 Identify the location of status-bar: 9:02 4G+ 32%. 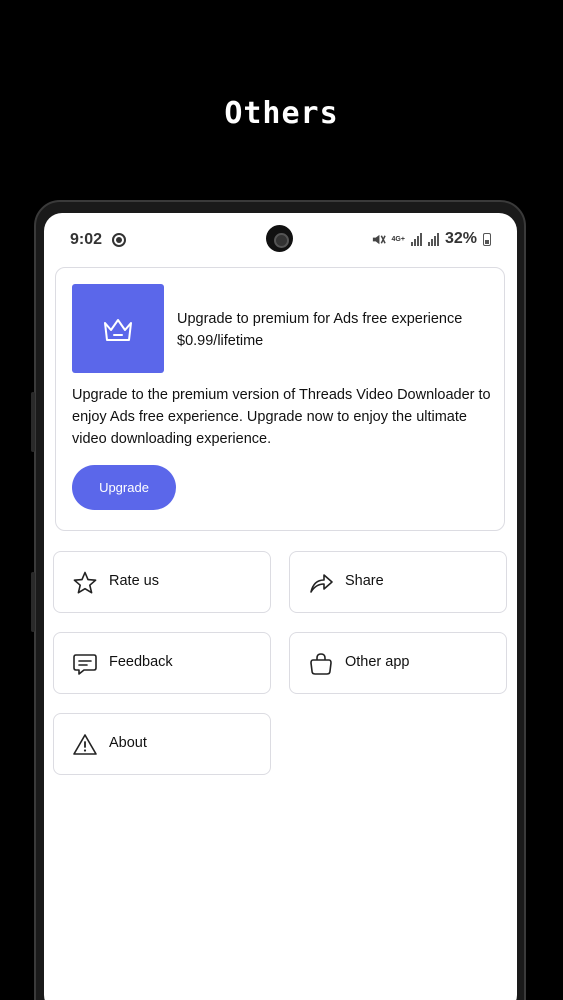
(280, 241).